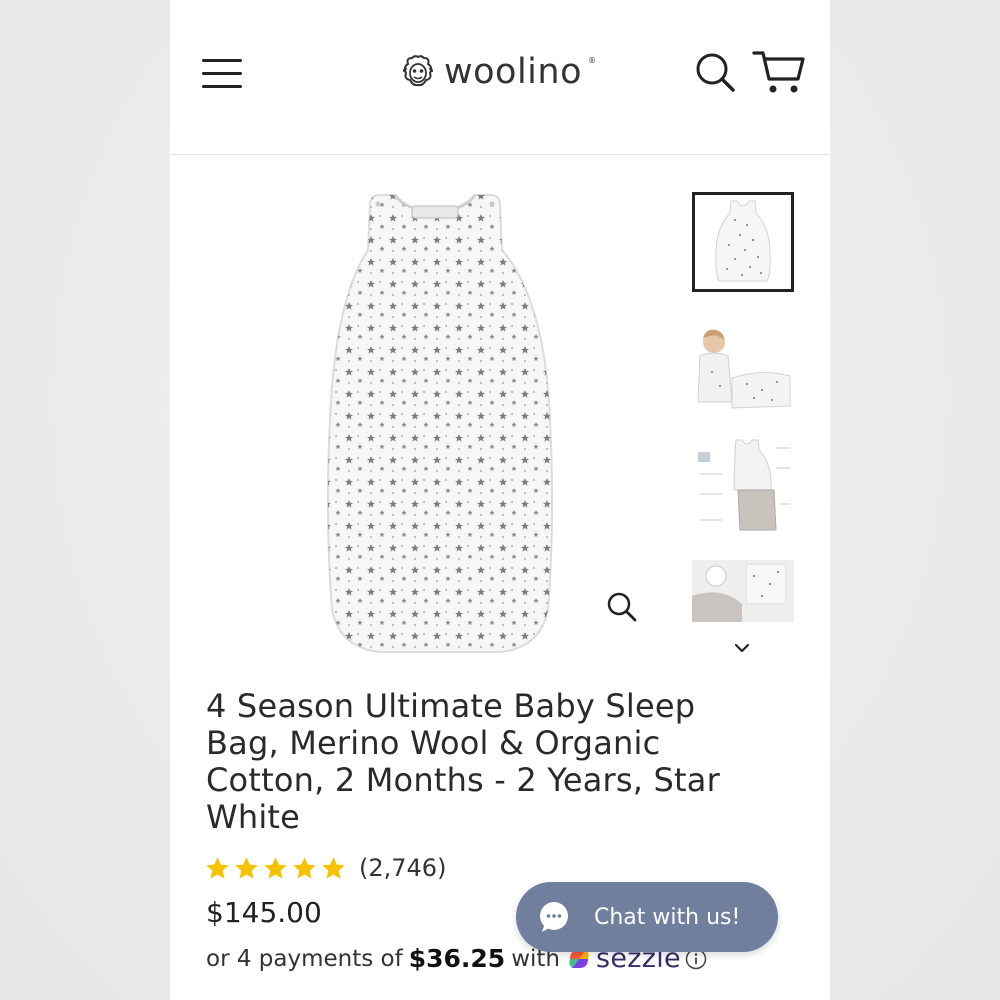 This screenshot has width=1000, height=1000. Describe the element at coordinates (667, 917) in the screenshot. I see `chat-label: Chat with us!` at that location.